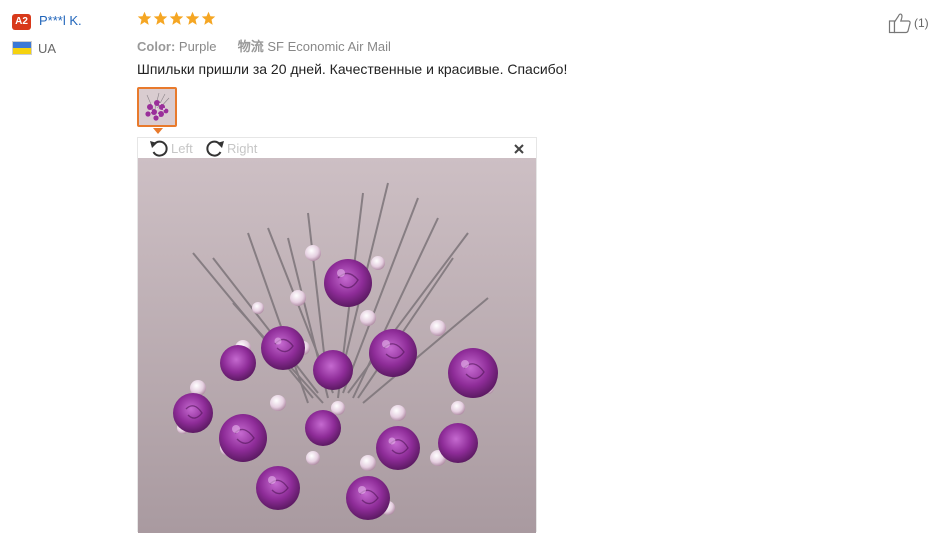 Image resolution: width=934 pixels, height=533 pixels. I want to click on attr-shipping-value: SF Economic Air Mail, so click(329, 46).